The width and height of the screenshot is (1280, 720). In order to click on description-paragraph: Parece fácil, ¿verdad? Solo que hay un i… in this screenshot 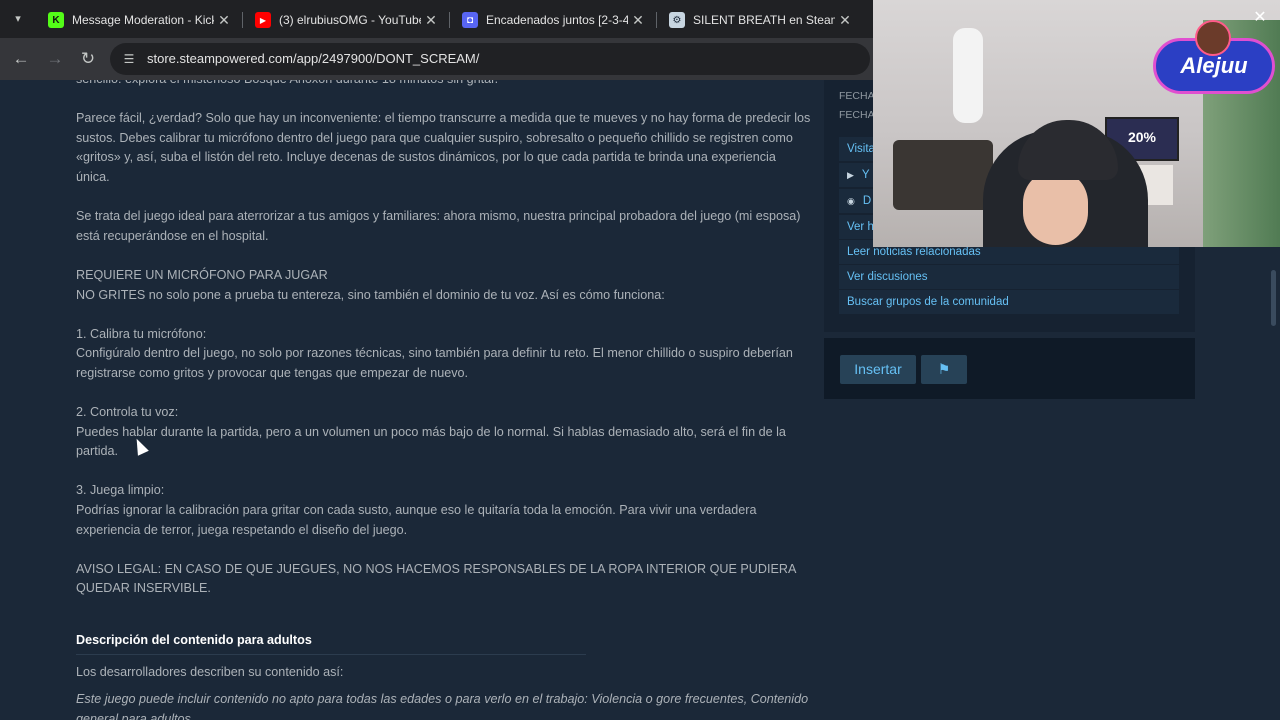, I will do `click(443, 147)`.